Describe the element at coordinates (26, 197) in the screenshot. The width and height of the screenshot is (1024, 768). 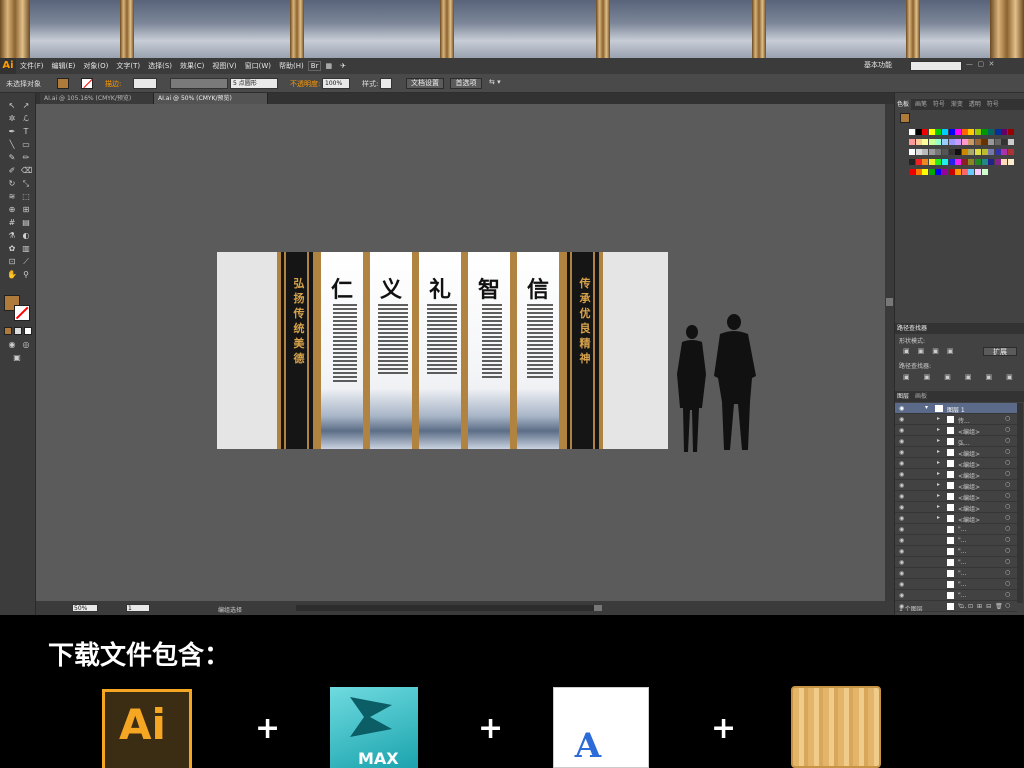
I see `free-transform-icon: ⬚` at that location.